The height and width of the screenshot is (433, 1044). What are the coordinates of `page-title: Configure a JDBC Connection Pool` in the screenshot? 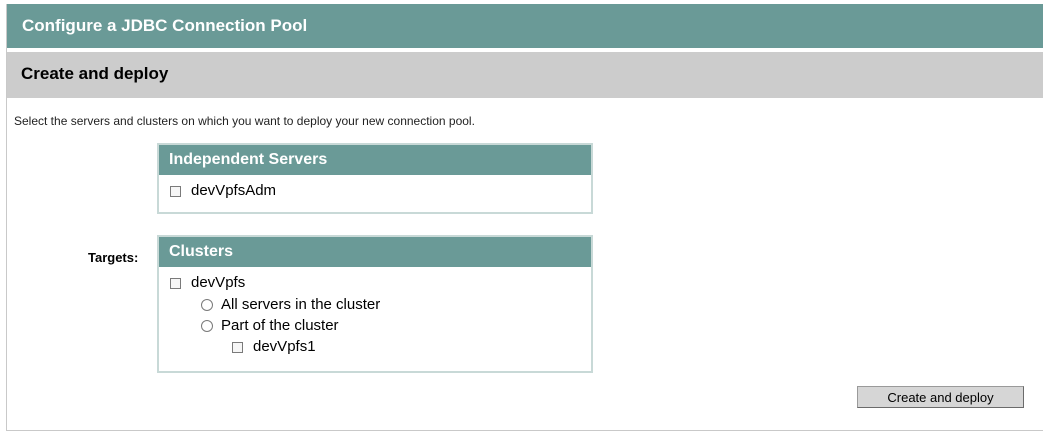 It's located at (525, 26).